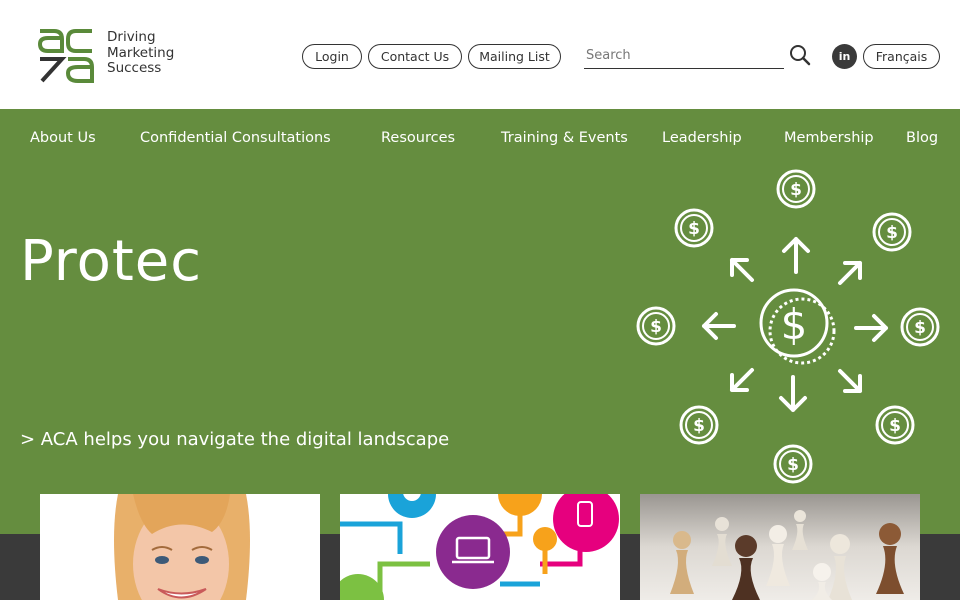 The image size is (960, 600). Describe the element at coordinates (719, 326) in the screenshot. I see `arrow-left-icon` at that location.